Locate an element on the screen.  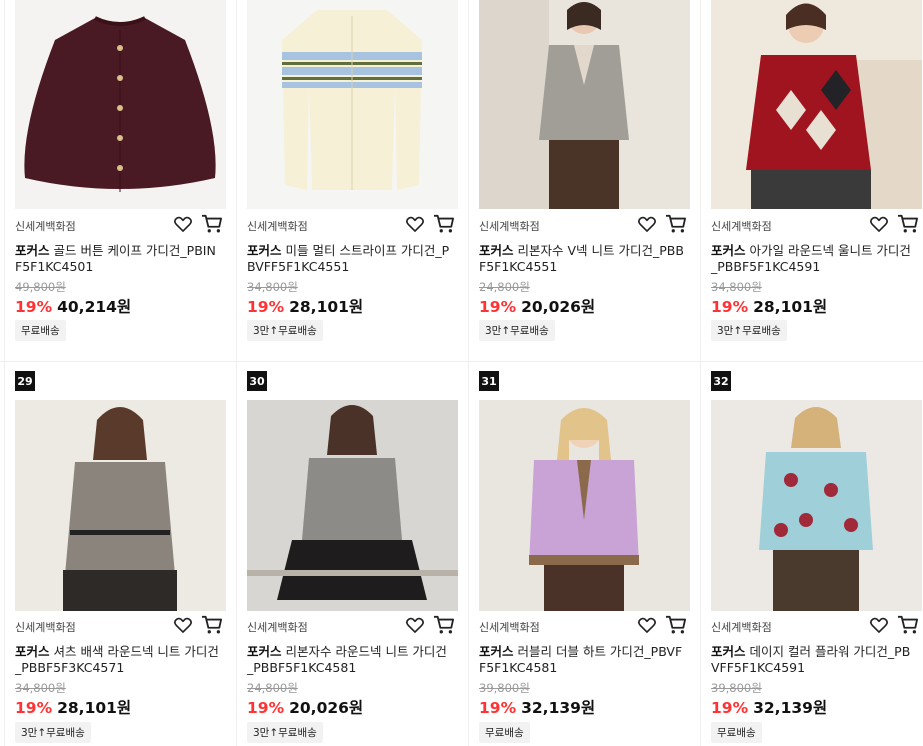
product-title: 포커스 셔츠 배색 라운드넥 니트 가디건_PBBF5F3KC4571 is located at coordinates (118, 660).